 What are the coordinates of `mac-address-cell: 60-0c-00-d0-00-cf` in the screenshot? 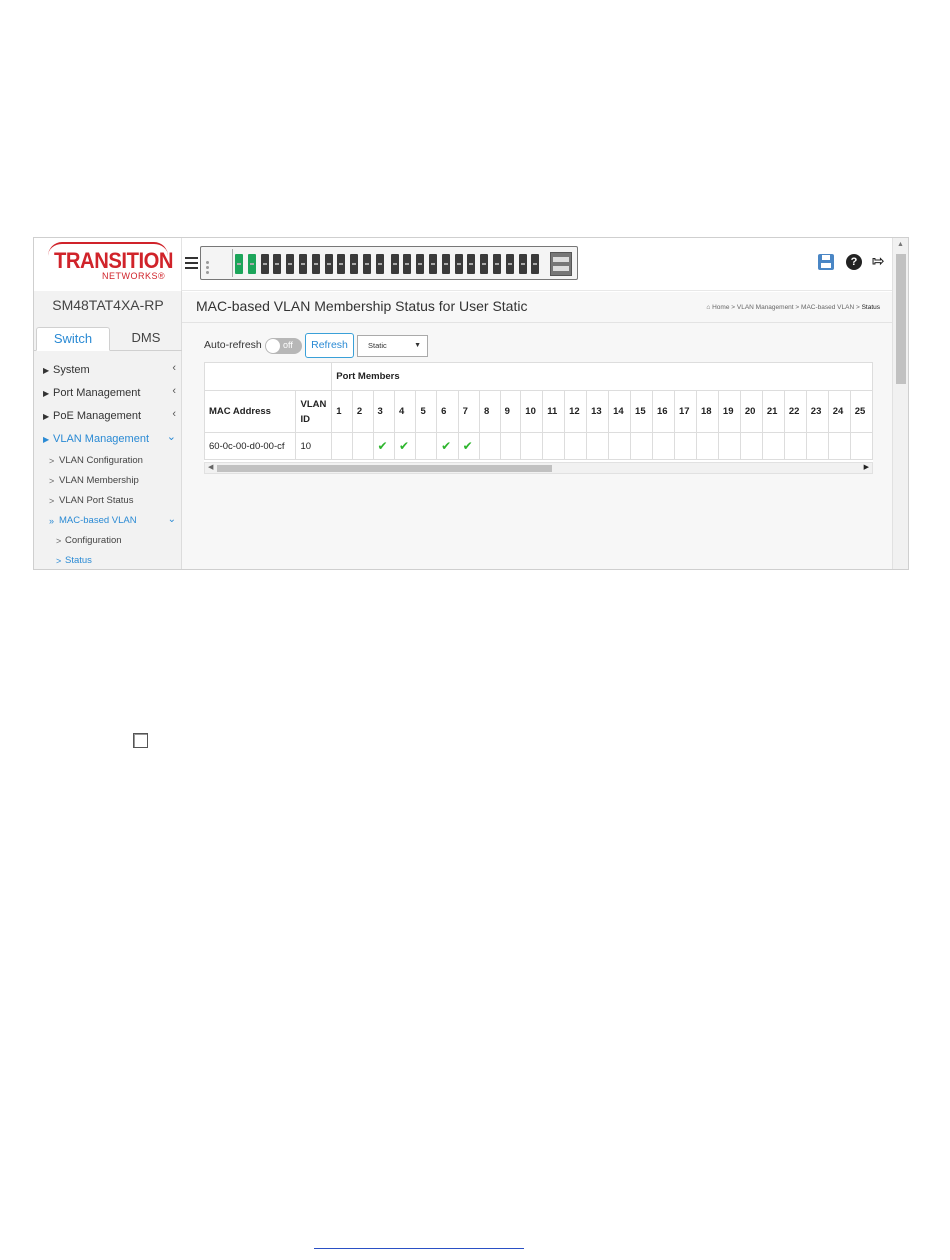 It's located at (250, 446).